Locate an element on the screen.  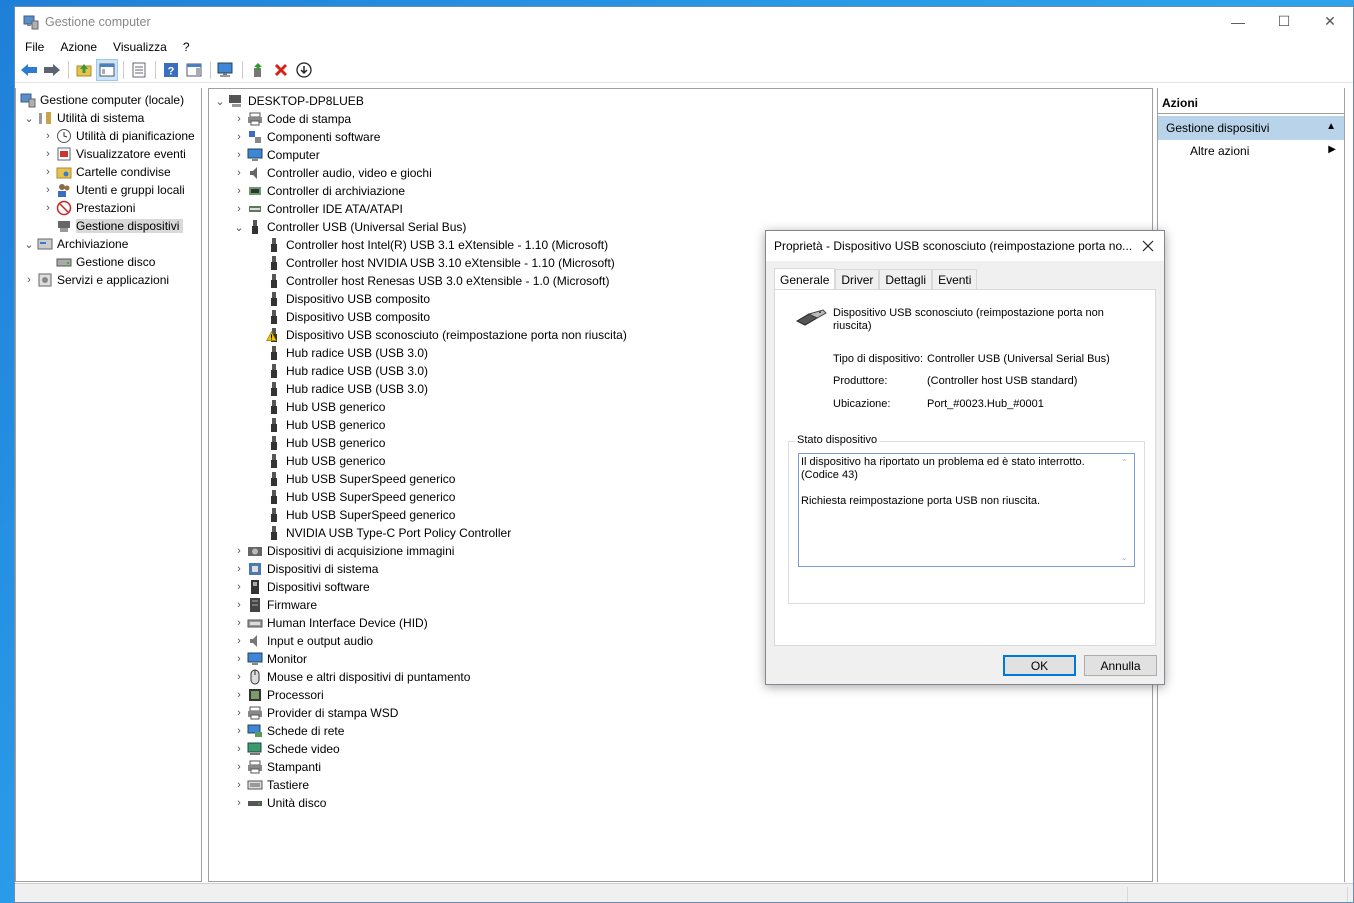
device-category: › Unità disco is located at coordinates (280, 803).